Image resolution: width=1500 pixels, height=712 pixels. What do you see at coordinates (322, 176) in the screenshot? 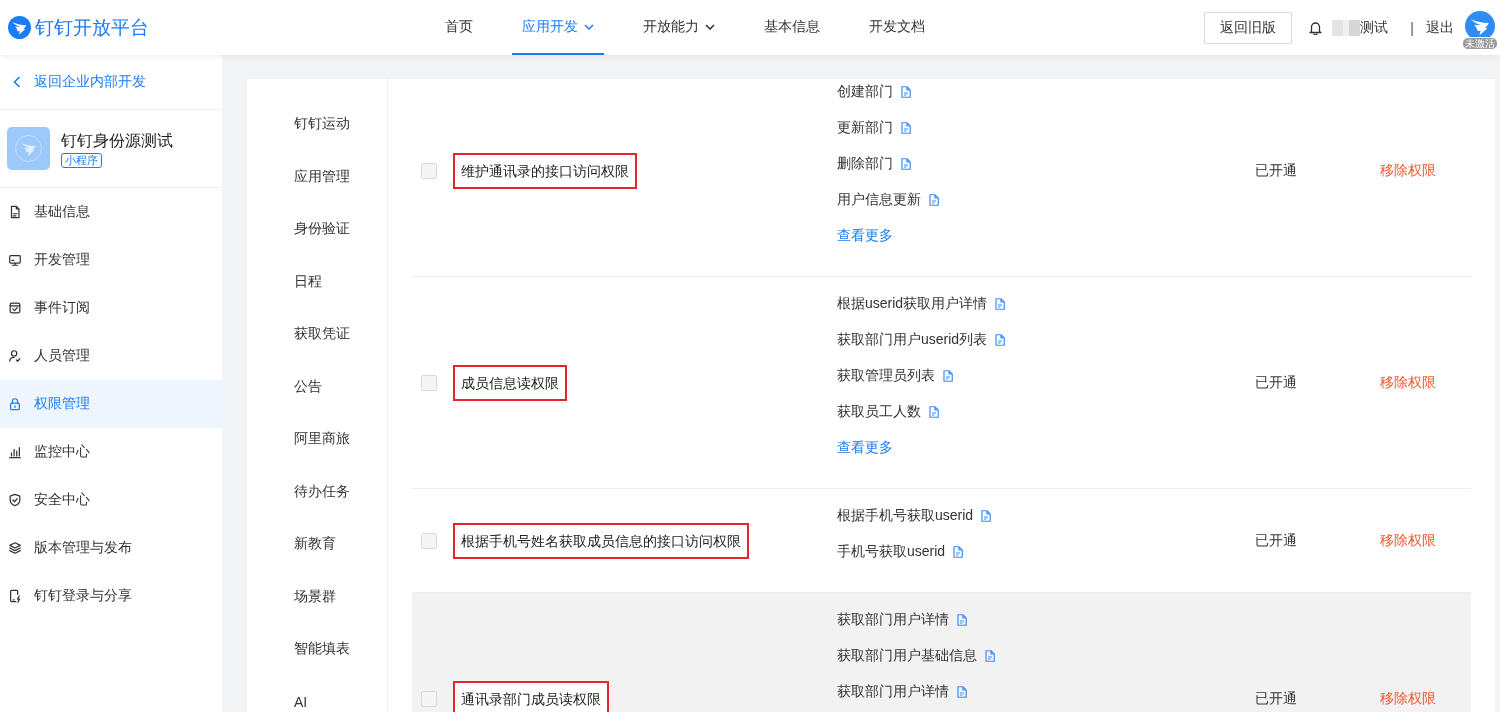
I see `category-item: 应用管理` at bounding box center [322, 176].